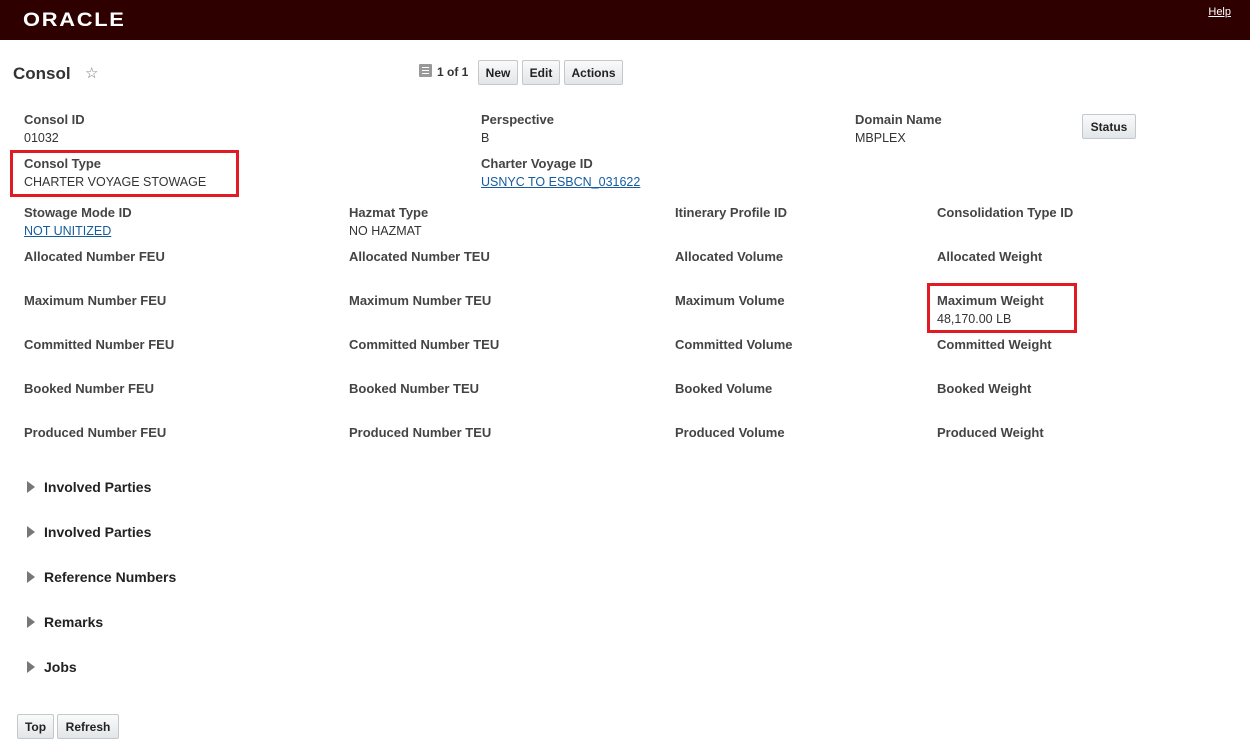  What do you see at coordinates (78, 231) in the screenshot?
I see `stowage-mode-link: NOT UNITIZED` at bounding box center [78, 231].